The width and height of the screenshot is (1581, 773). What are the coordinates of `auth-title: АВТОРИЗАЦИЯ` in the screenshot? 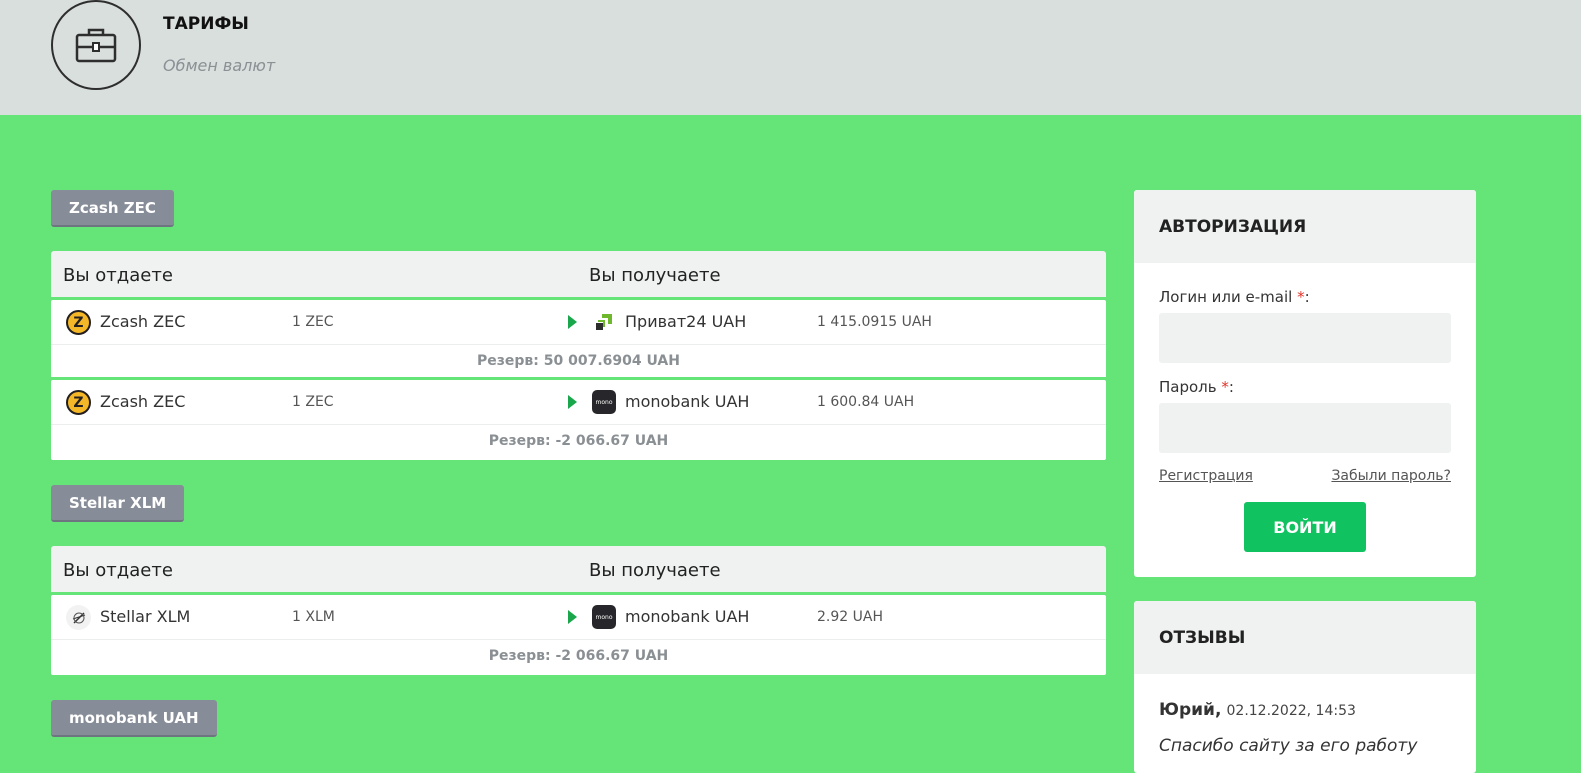 It's located at (1305, 226).